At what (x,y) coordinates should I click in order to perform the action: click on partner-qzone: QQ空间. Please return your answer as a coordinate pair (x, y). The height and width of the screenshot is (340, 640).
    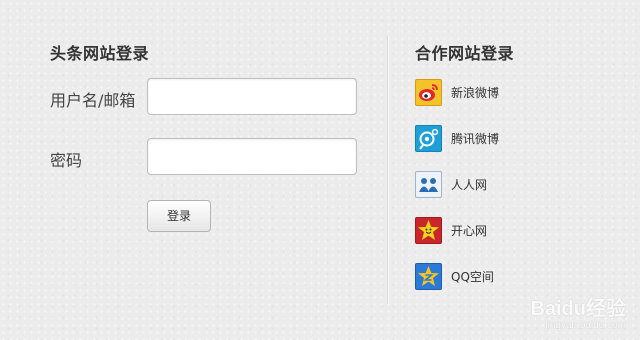
    Looking at the image, I should click on (454, 276).